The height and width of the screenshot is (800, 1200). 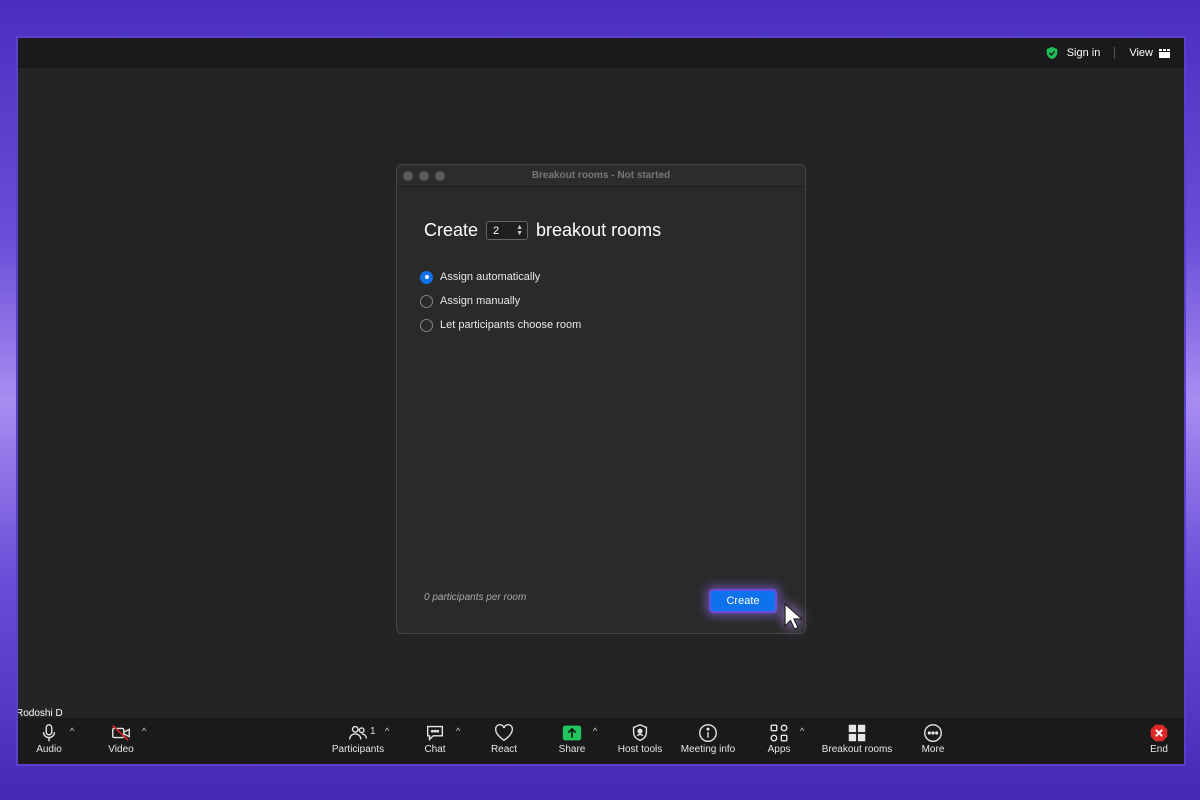 What do you see at coordinates (121, 733) in the screenshot?
I see `video-off-icon` at bounding box center [121, 733].